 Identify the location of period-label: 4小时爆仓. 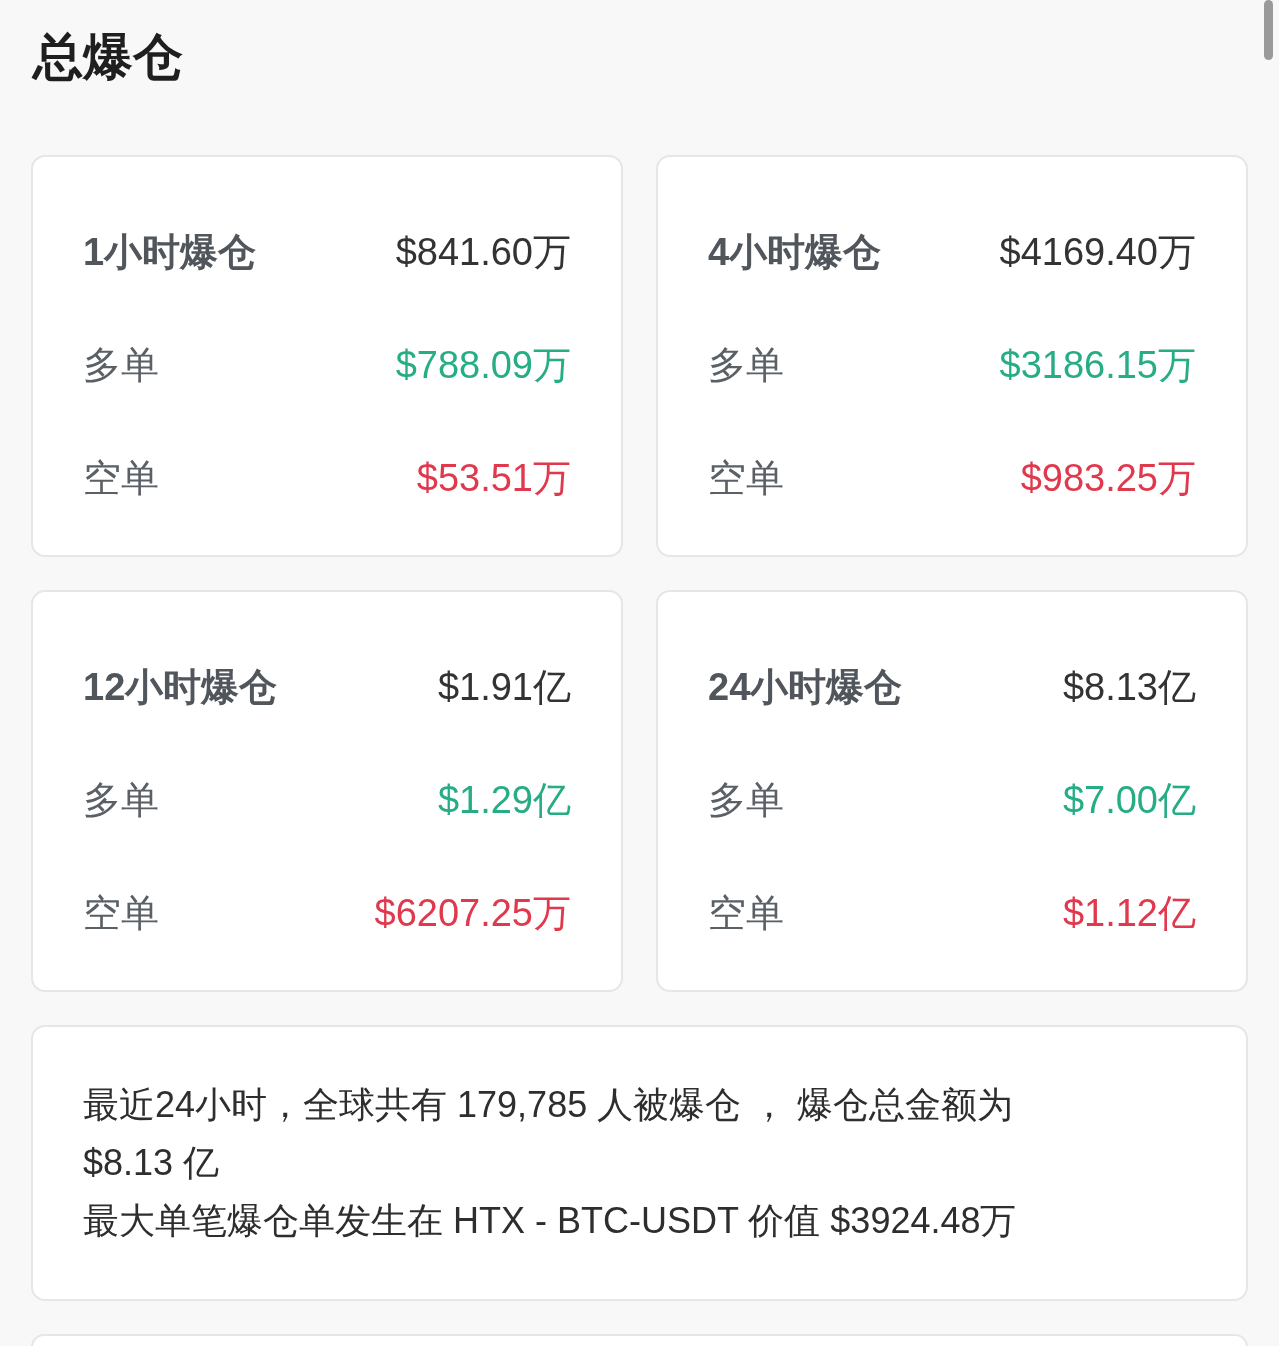
(795, 252).